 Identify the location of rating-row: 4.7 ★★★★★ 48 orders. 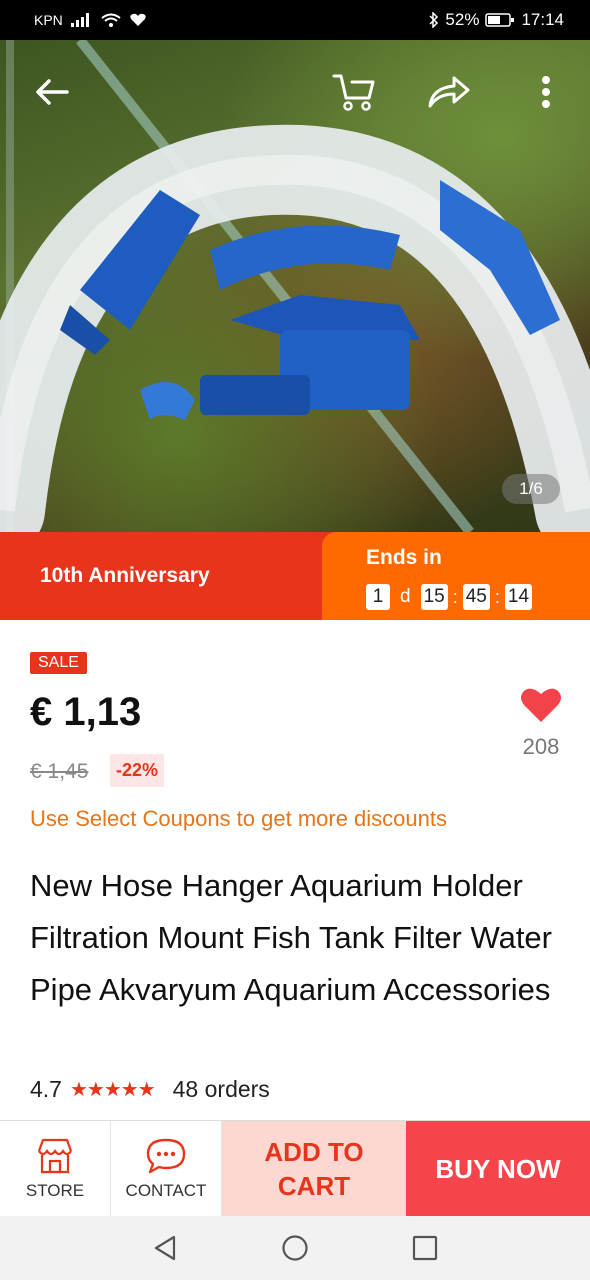
(150, 1089).